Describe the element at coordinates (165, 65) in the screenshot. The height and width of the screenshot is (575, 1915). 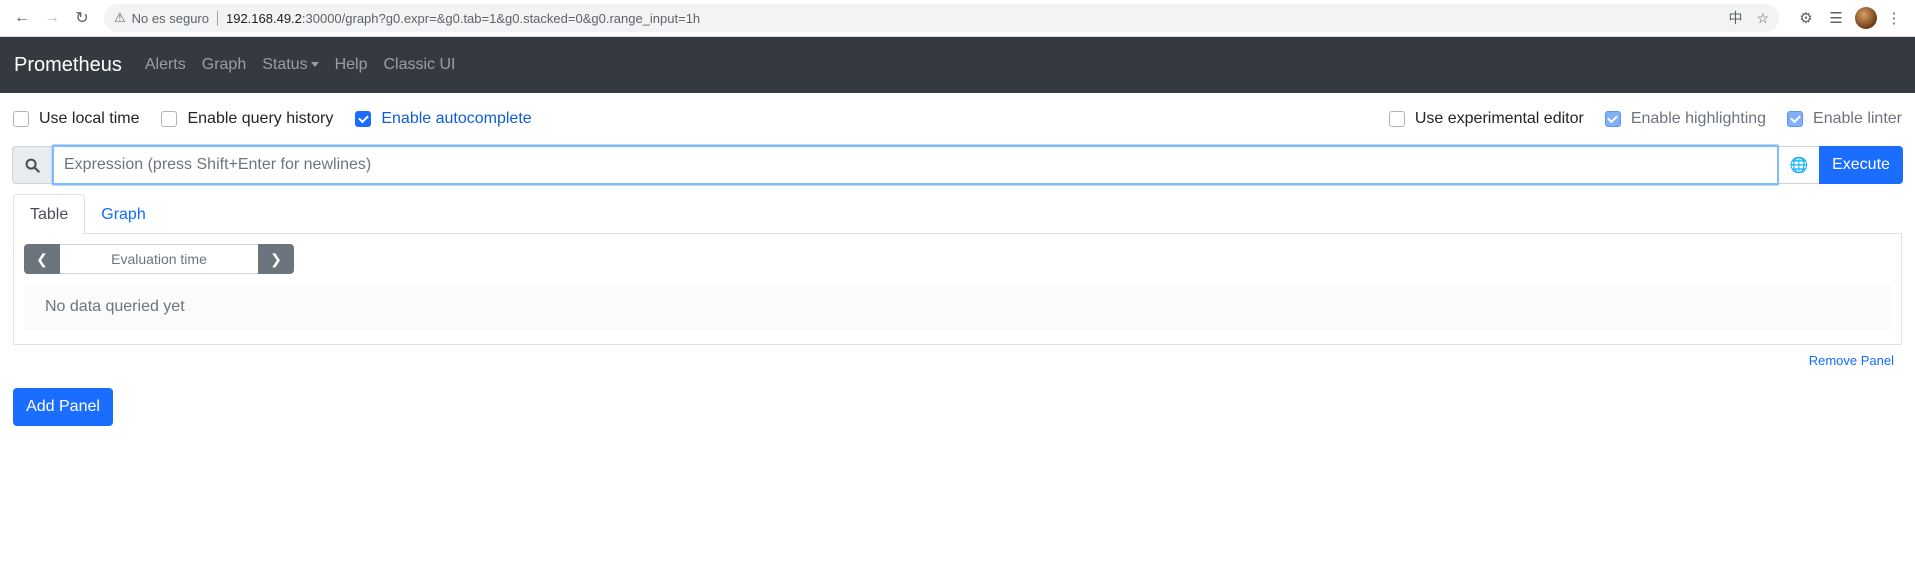
I see `nav-link-alerts: Alerts` at that location.